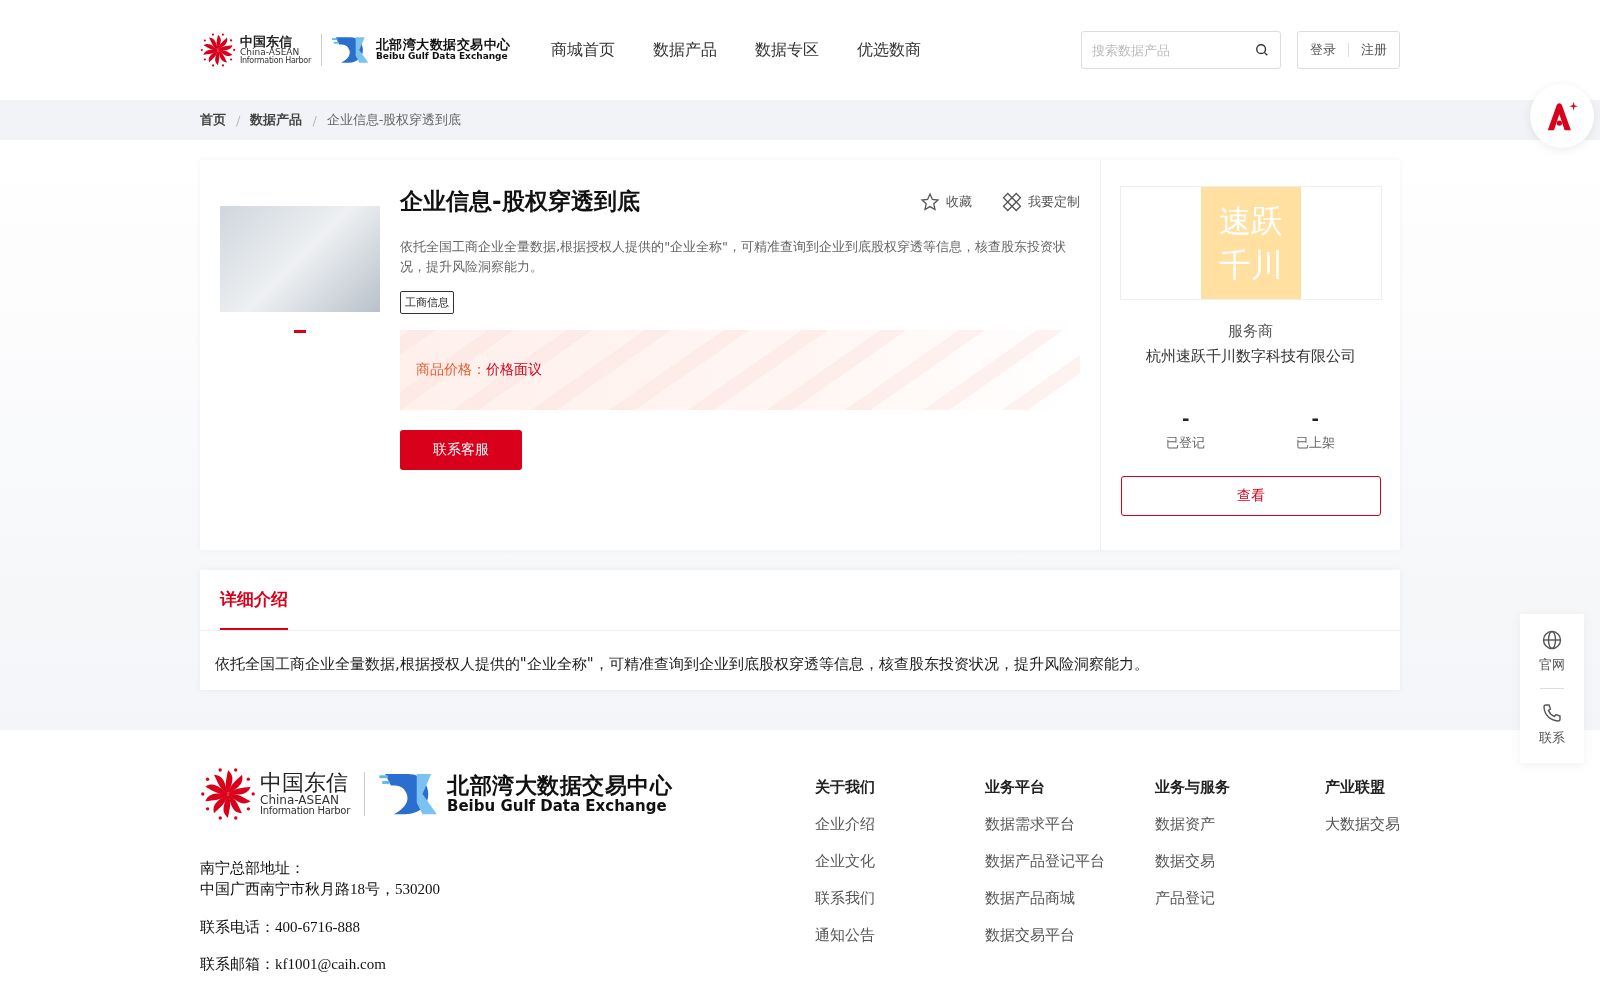 Image resolution: width=1600 pixels, height=1000 pixels. What do you see at coordinates (1250, 331) in the screenshot?
I see `provider-role: 服务商` at bounding box center [1250, 331].